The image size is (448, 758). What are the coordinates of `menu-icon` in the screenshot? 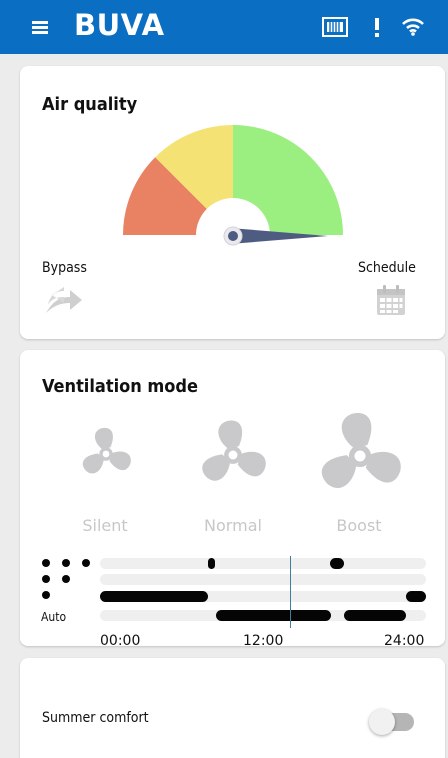 It's located at (40, 27).